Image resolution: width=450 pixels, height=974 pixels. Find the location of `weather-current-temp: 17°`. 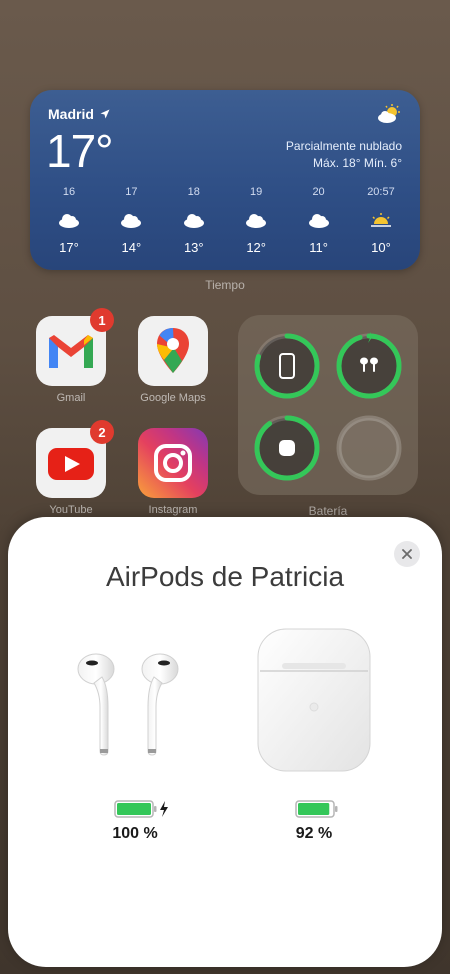

weather-current-temp: 17° is located at coordinates (80, 151).